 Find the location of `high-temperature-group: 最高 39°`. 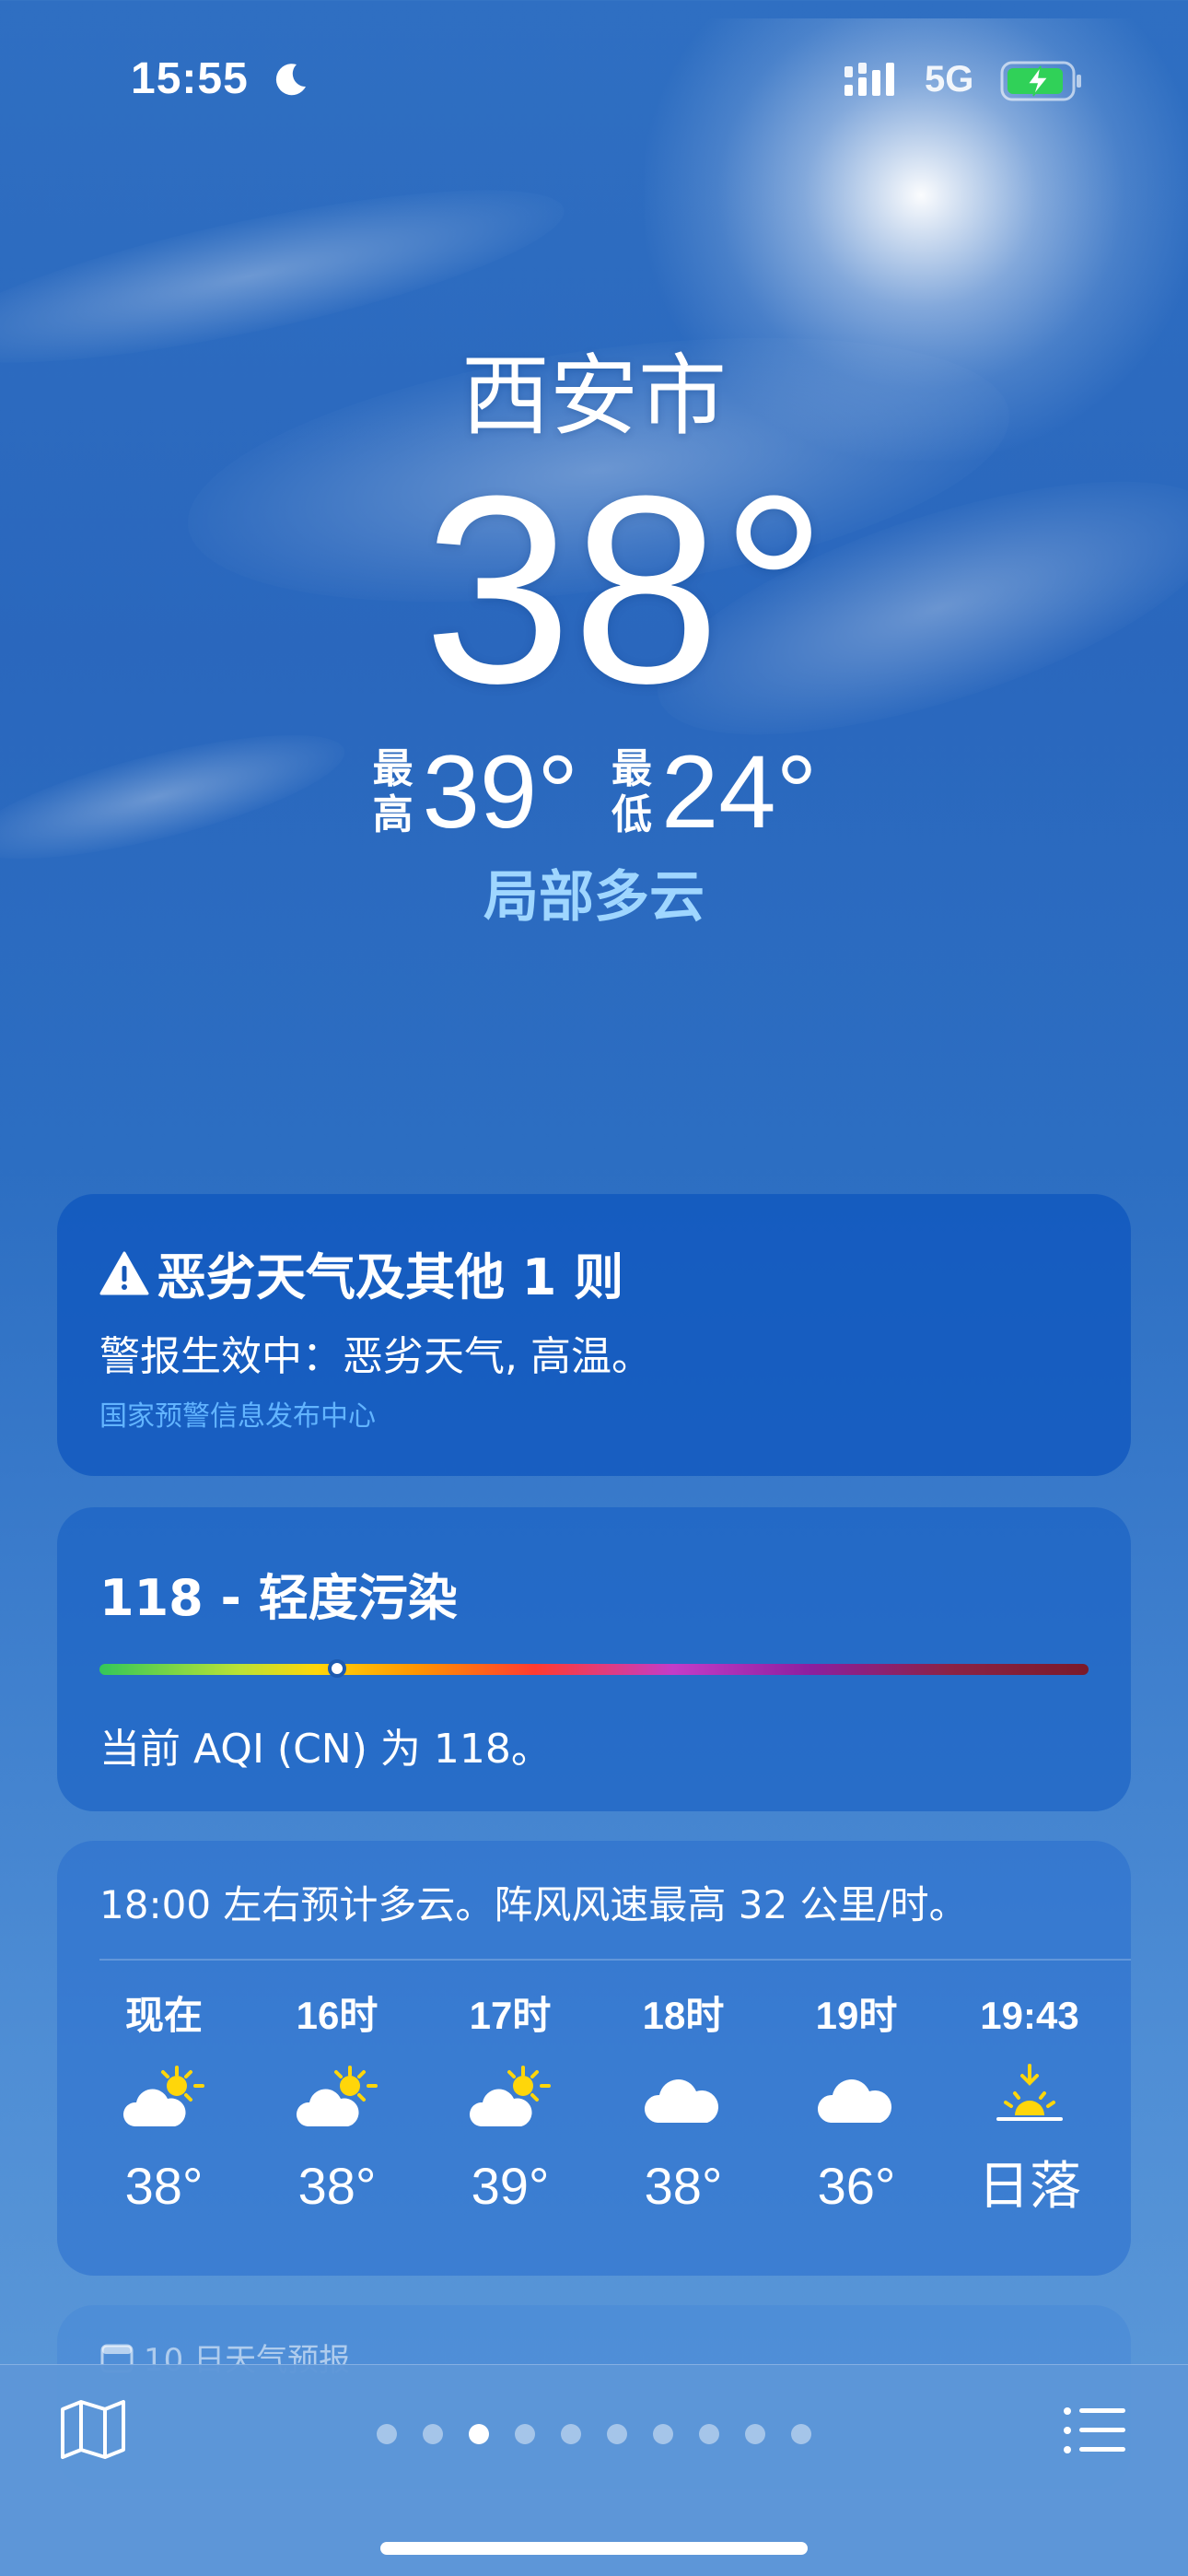

high-temperature-group: 最高 39° is located at coordinates (474, 792).